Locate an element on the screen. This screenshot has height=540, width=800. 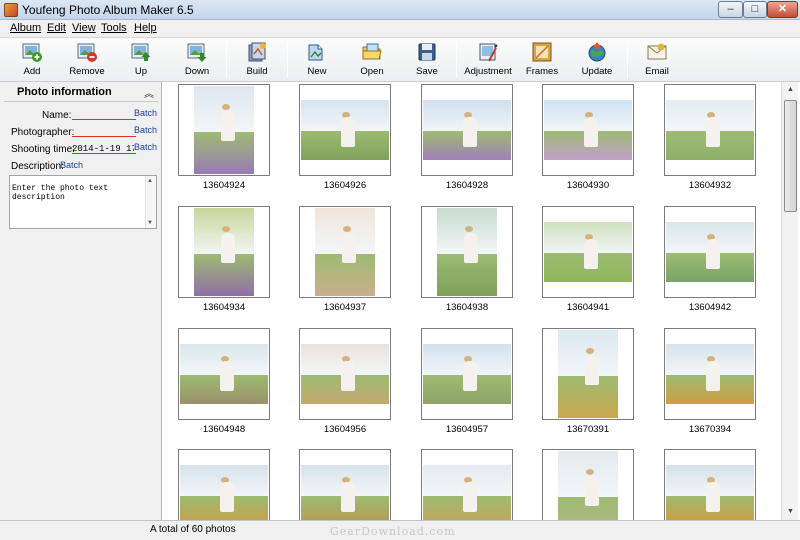
save-button: Save is located at coordinates (427, 60).